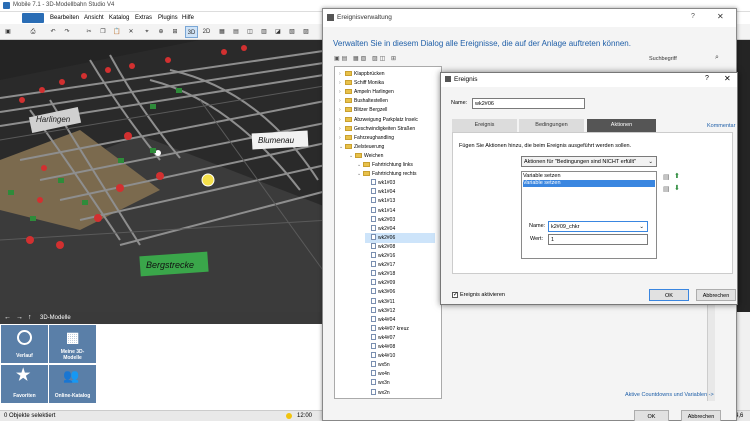 This screenshot has width=750, height=421. What do you see at coordinates (387, 219) in the screenshot?
I see `tree-label: wk2#03` at bounding box center [387, 219].